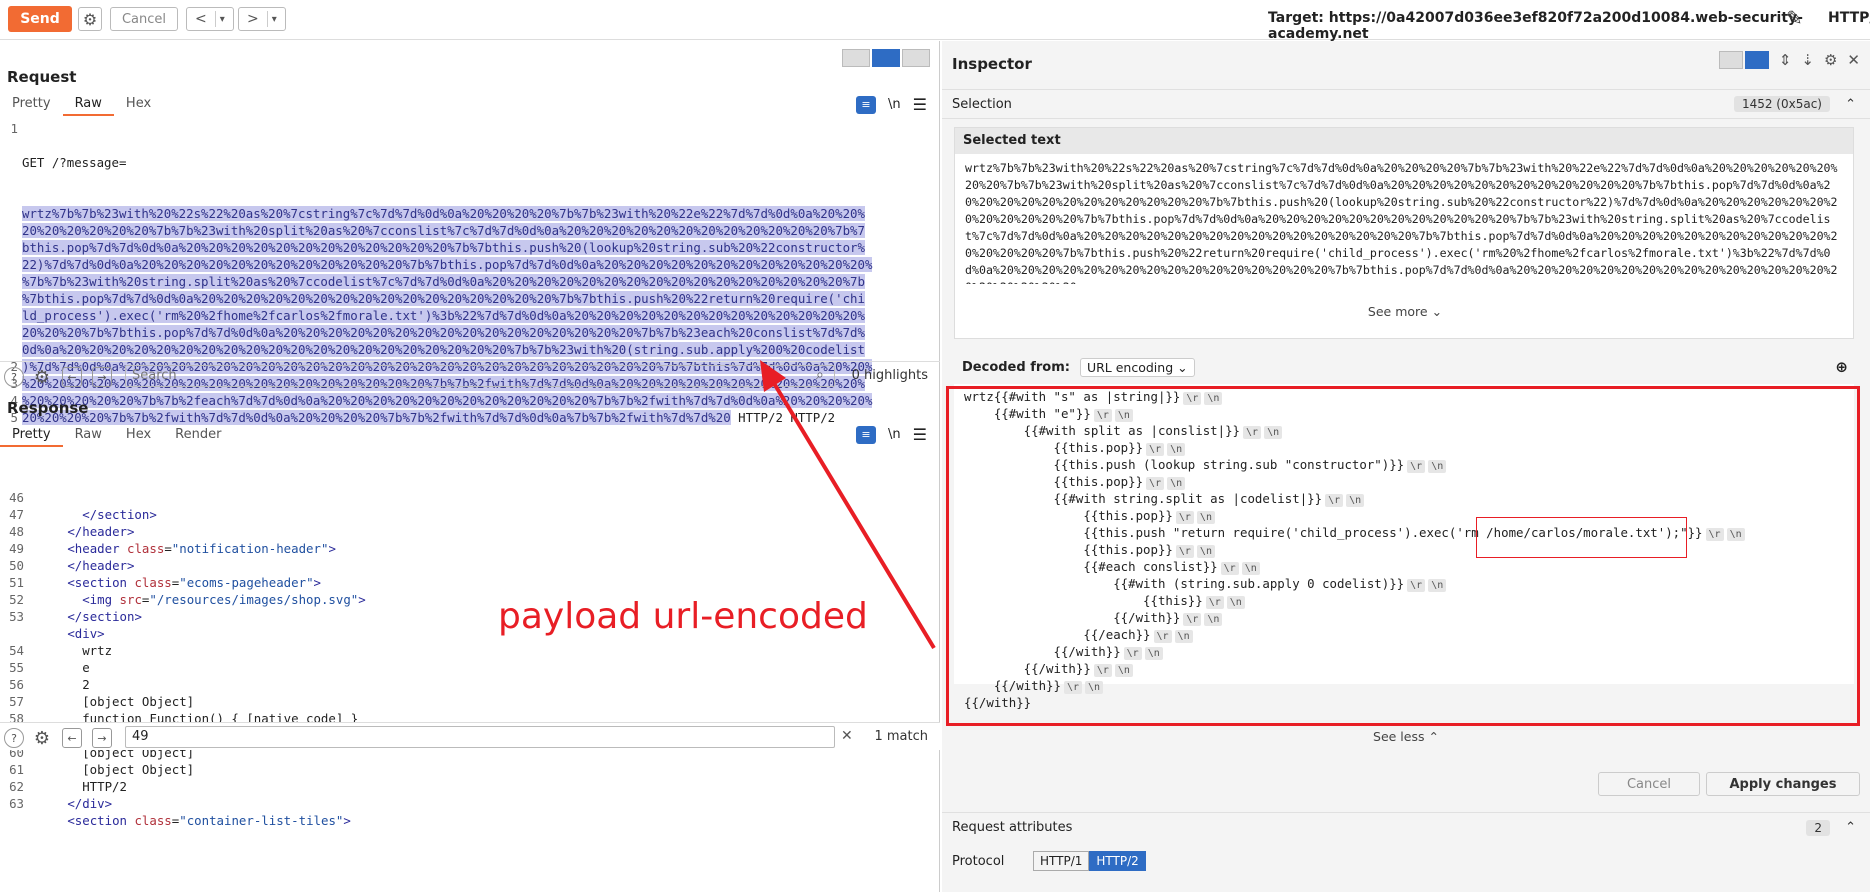 This screenshot has width=1870, height=892. What do you see at coordinates (198, 435) in the screenshot?
I see `tab-render: Render` at bounding box center [198, 435].